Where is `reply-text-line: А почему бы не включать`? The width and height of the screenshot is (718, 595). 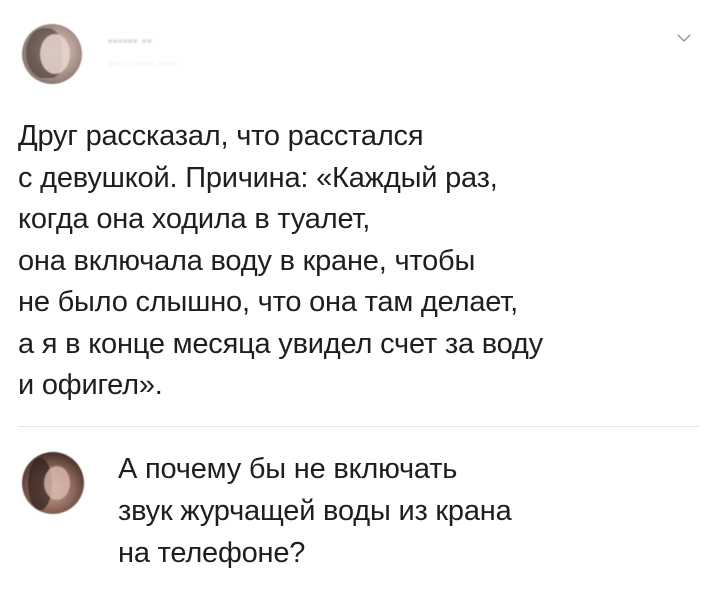 reply-text-line: А почему бы не включать is located at coordinates (288, 469).